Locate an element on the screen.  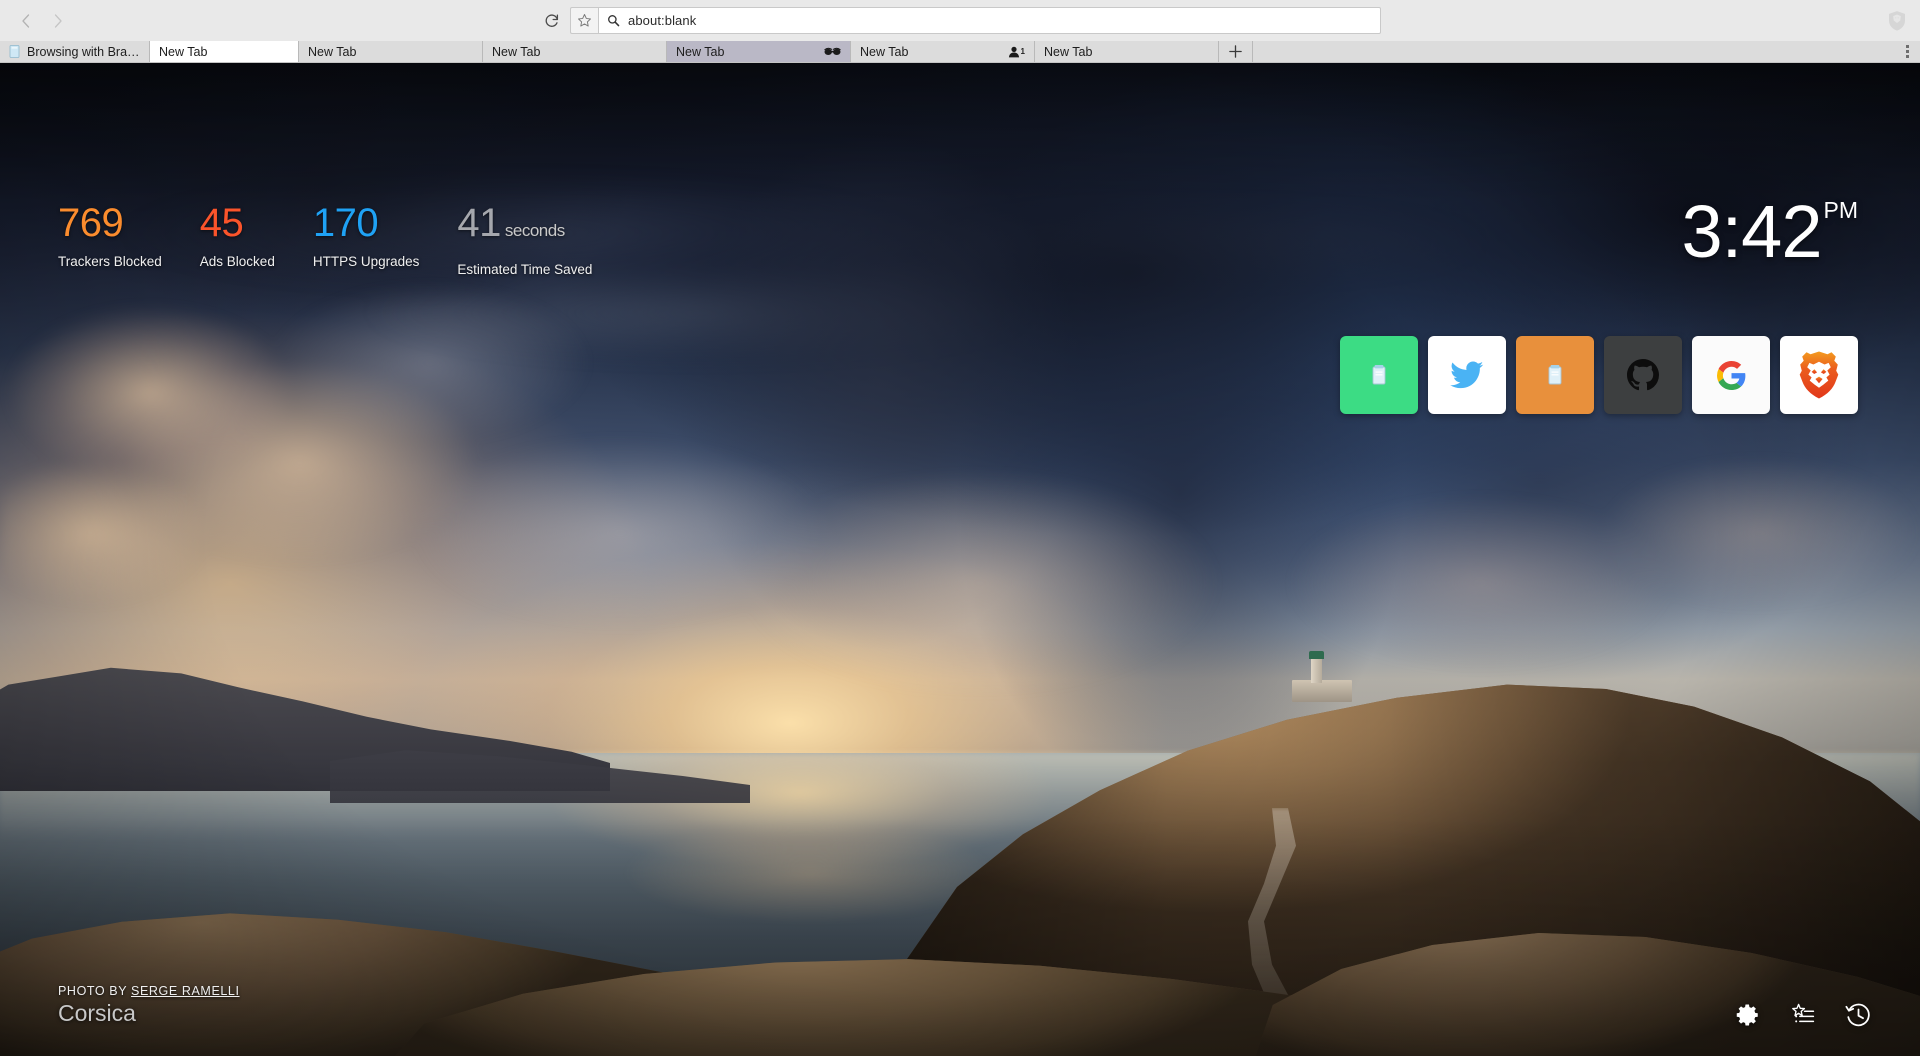
photo-credit-author-link: SERGE RAMELLI is located at coordinates (185, 991).